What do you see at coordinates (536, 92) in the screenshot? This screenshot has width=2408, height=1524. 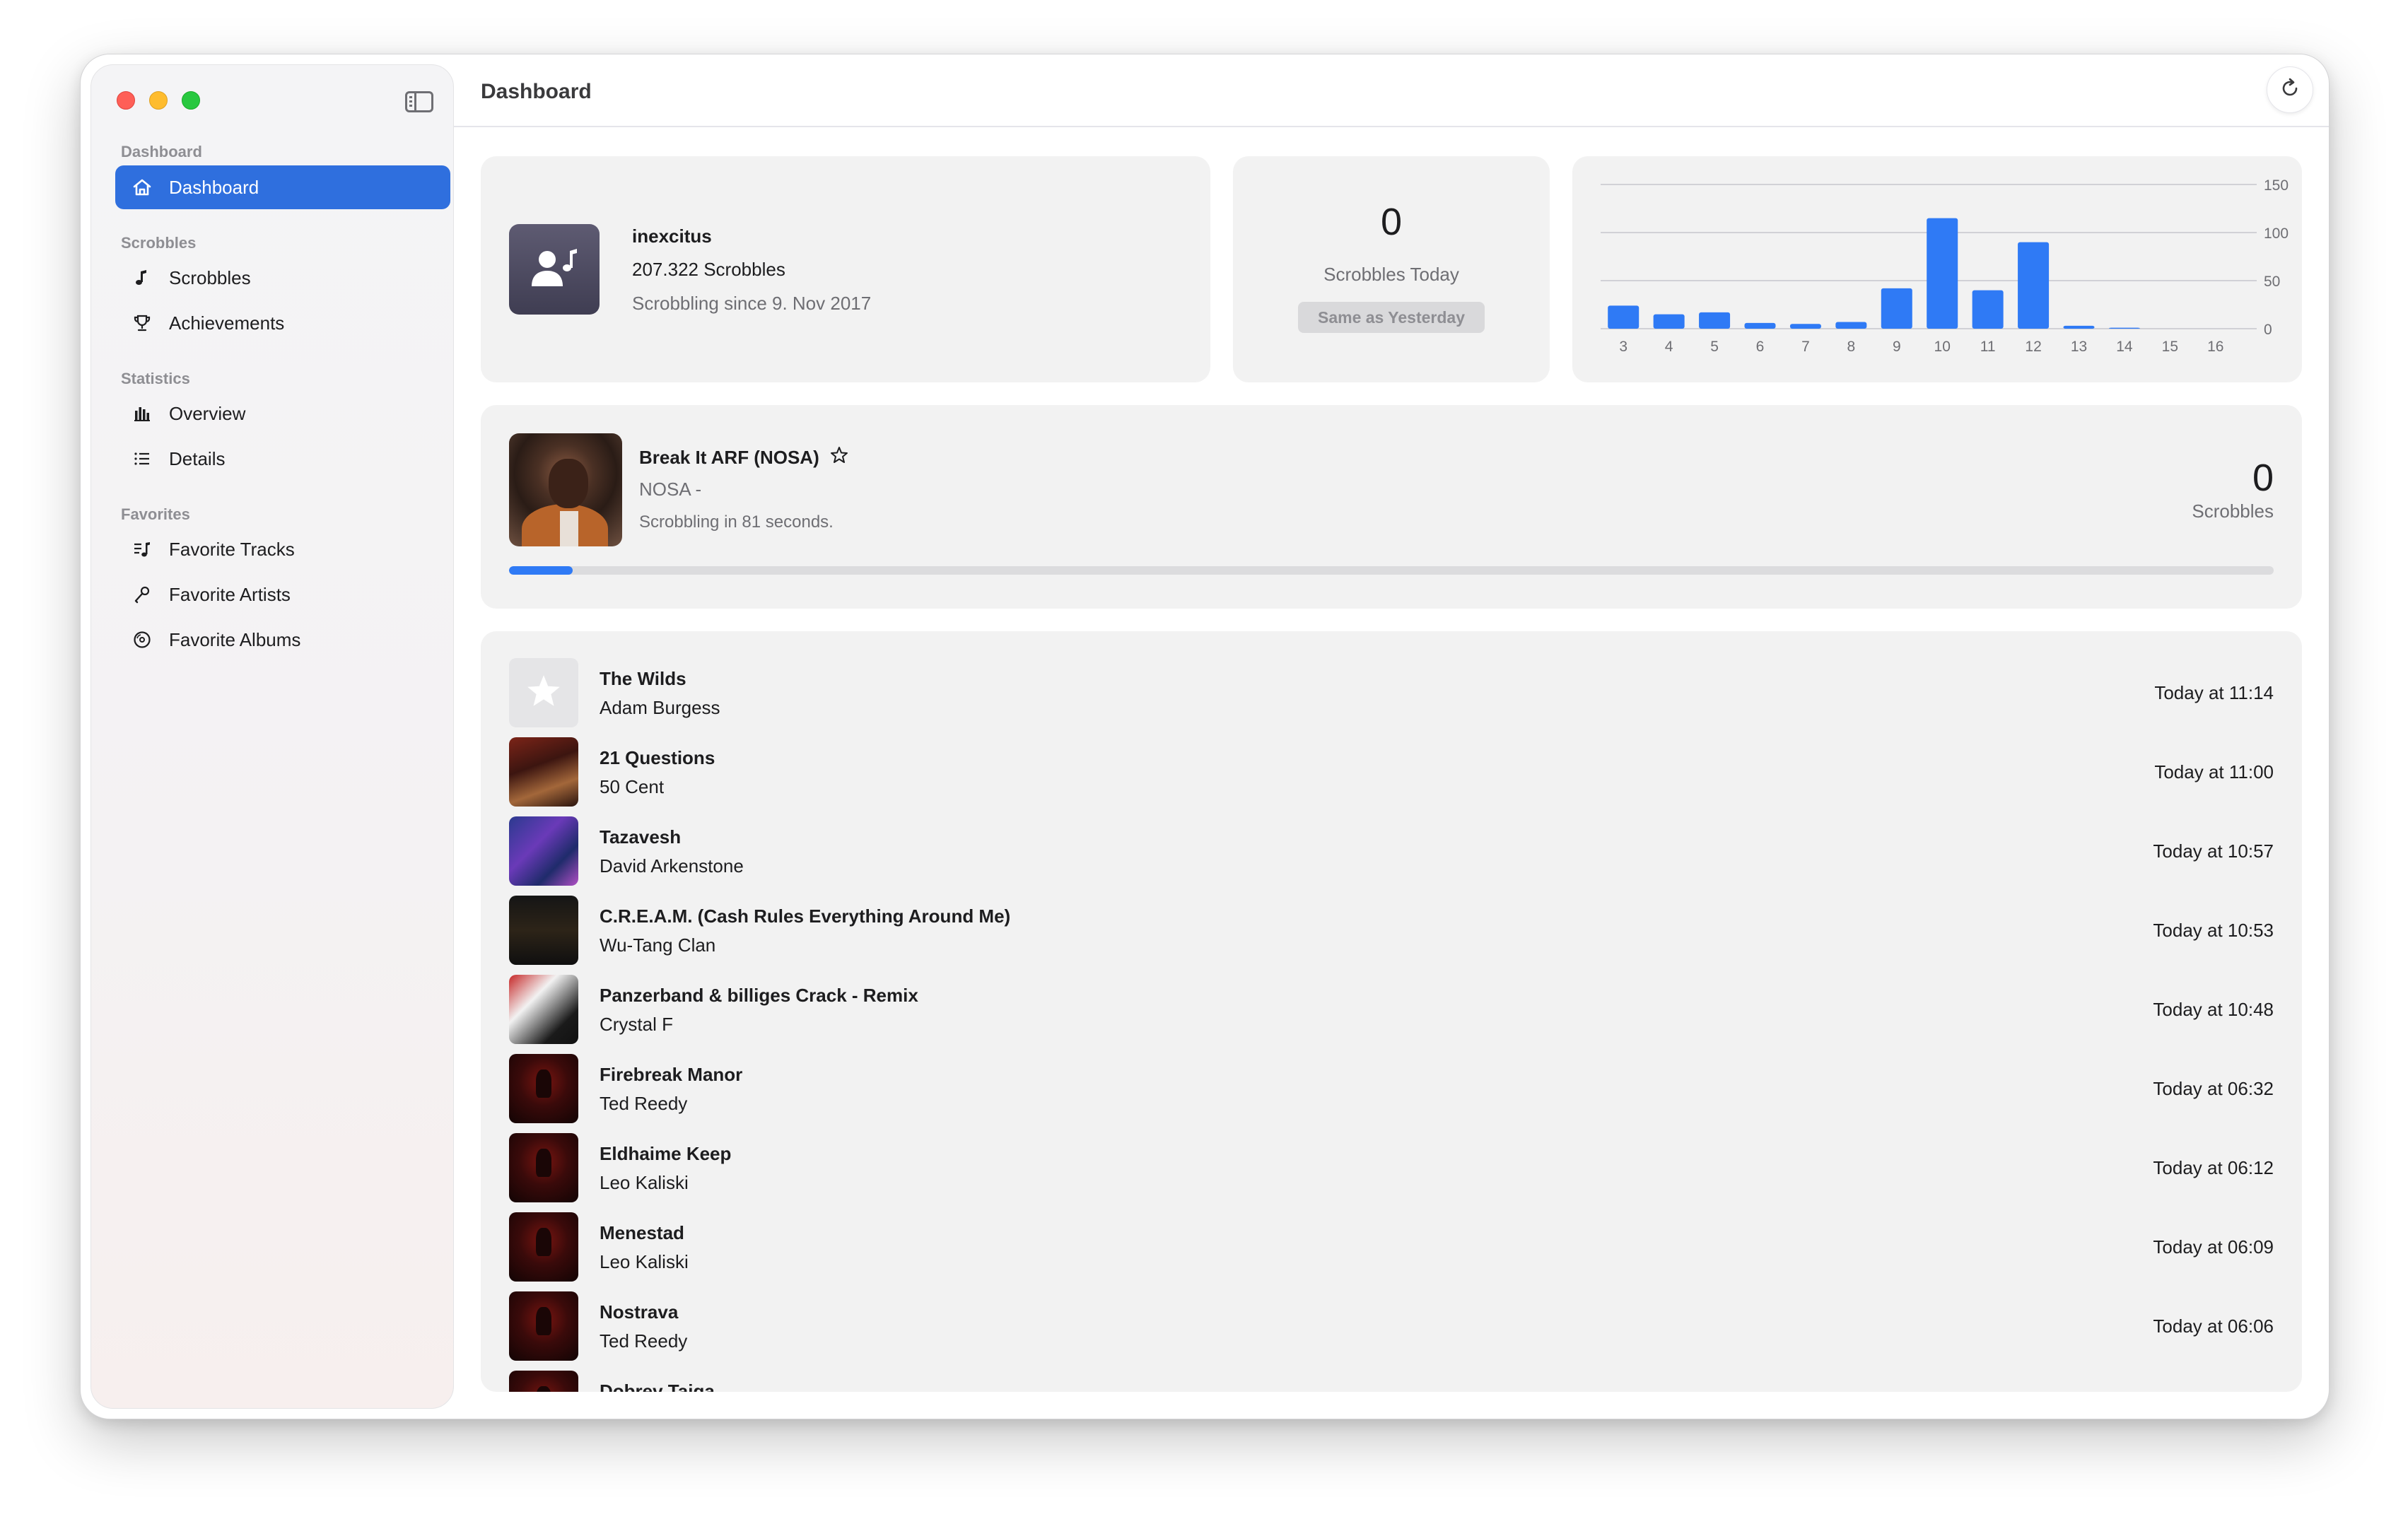 I see `page-title: Dashboard` at bounding box center [536, 92].